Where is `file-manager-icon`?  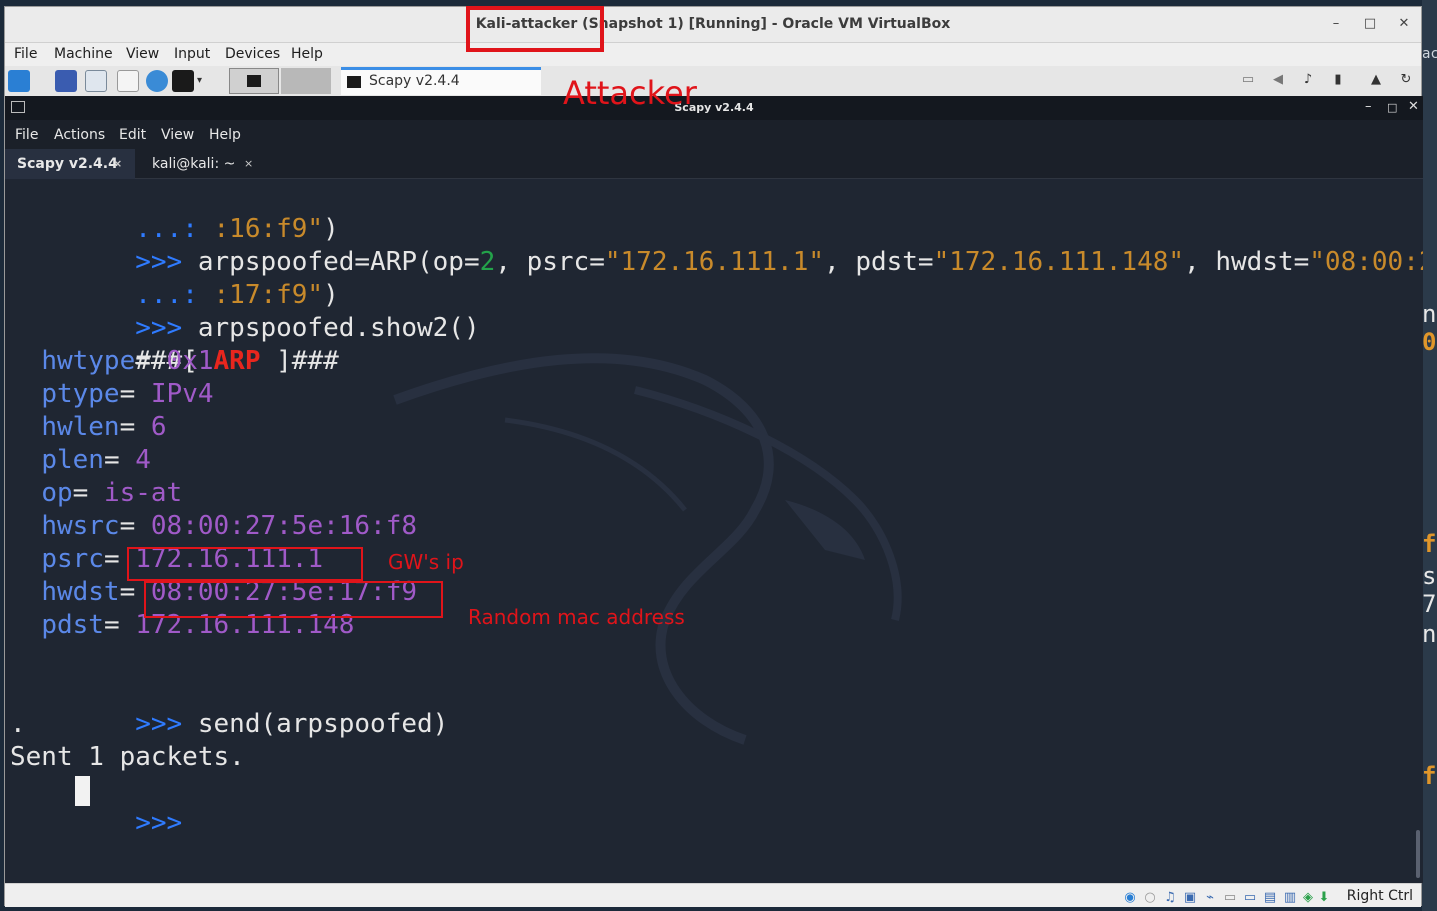
file-manager-icon is located at coordinates (96, 81).